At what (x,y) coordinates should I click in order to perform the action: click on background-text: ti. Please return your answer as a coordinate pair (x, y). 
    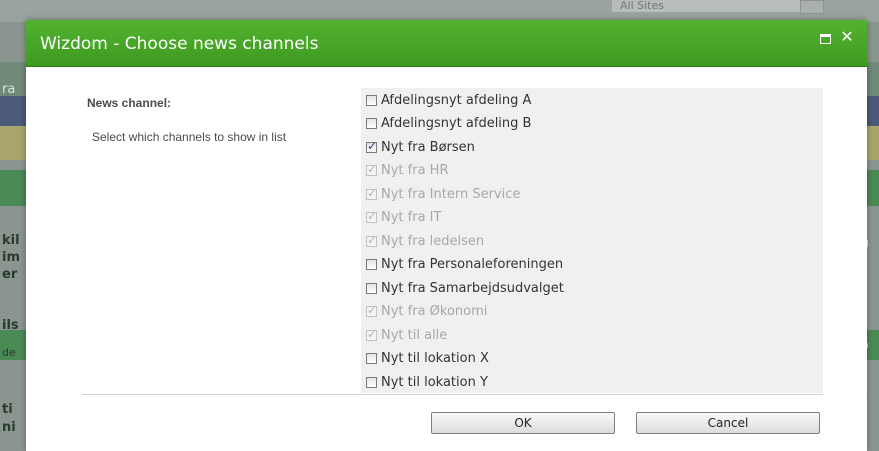
    Looking at the image, I should click on (7, 409).